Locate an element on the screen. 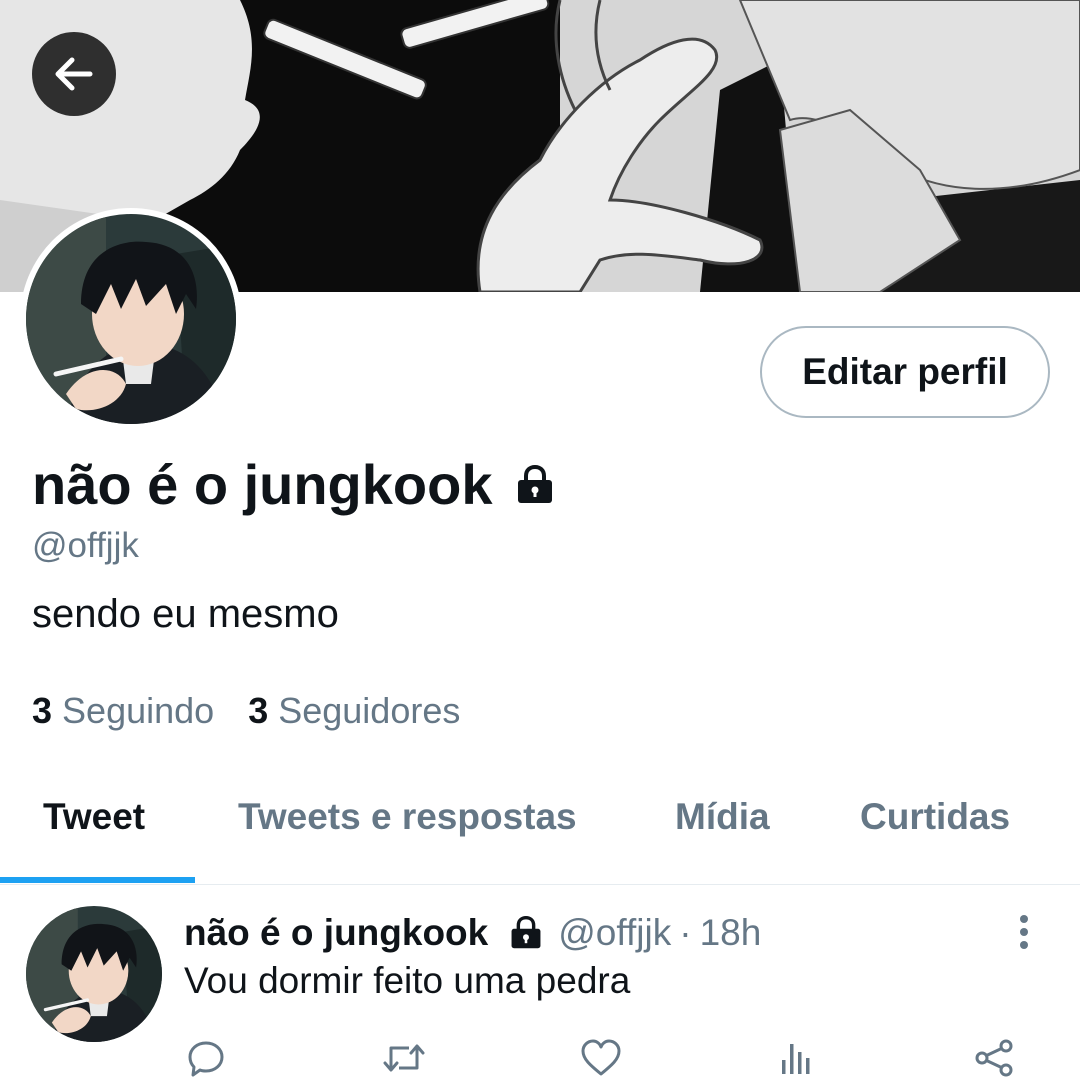 The height and width of the screenshot is (1086, 1080). edit-profile-button: Editar perfil is located at coordinates (905, 372).